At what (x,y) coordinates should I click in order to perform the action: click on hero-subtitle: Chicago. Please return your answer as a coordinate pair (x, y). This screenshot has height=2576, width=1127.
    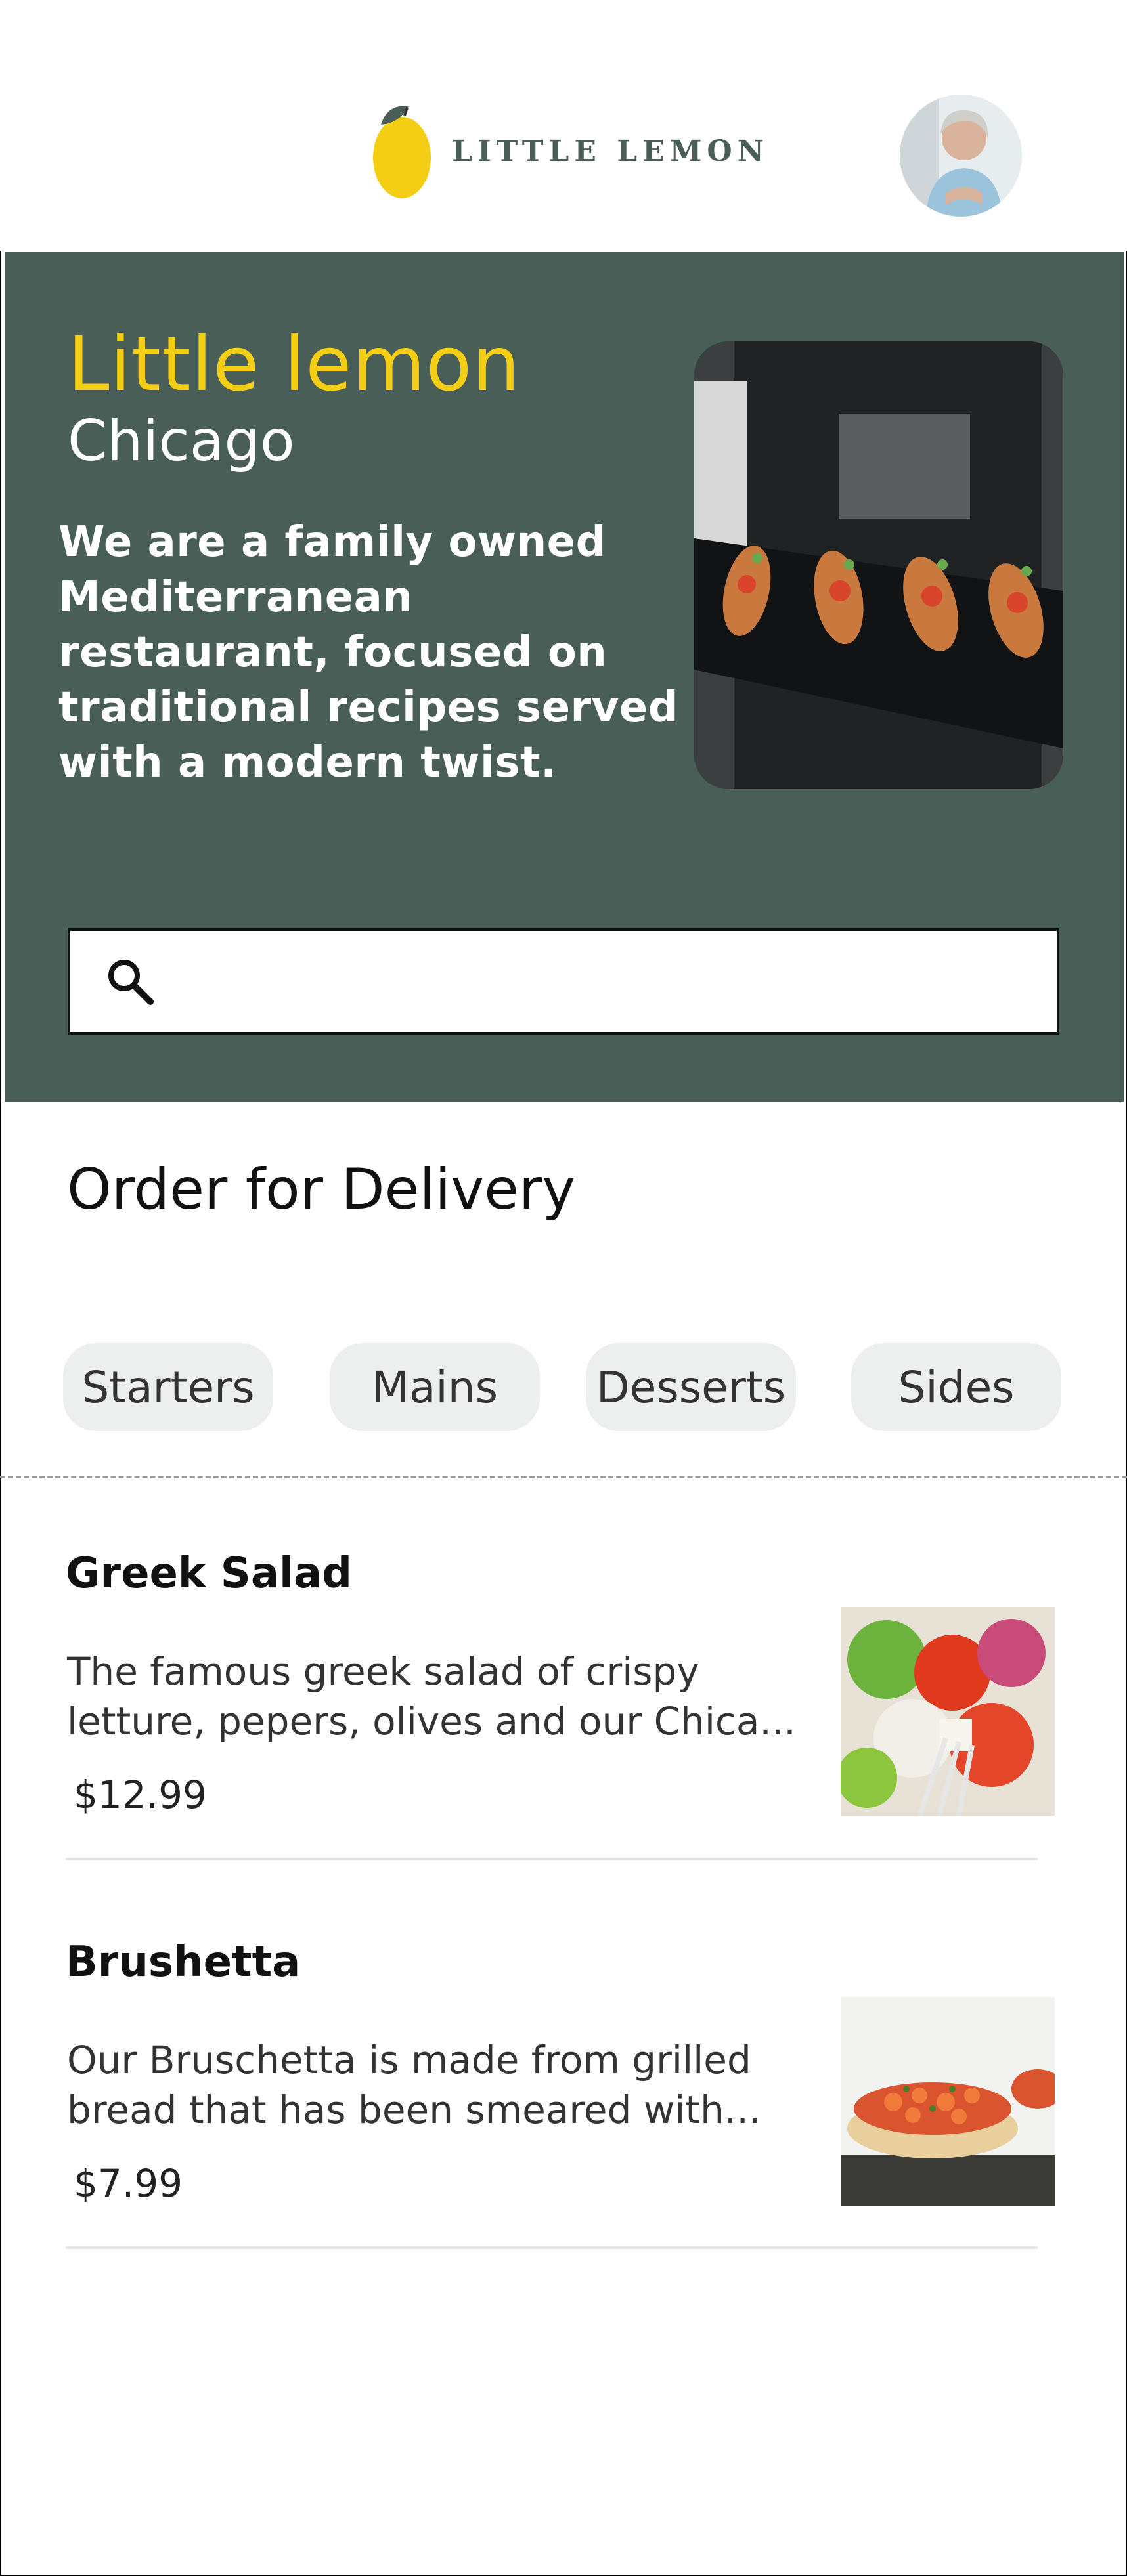
    Looking at the image, I should click on (182, 441).